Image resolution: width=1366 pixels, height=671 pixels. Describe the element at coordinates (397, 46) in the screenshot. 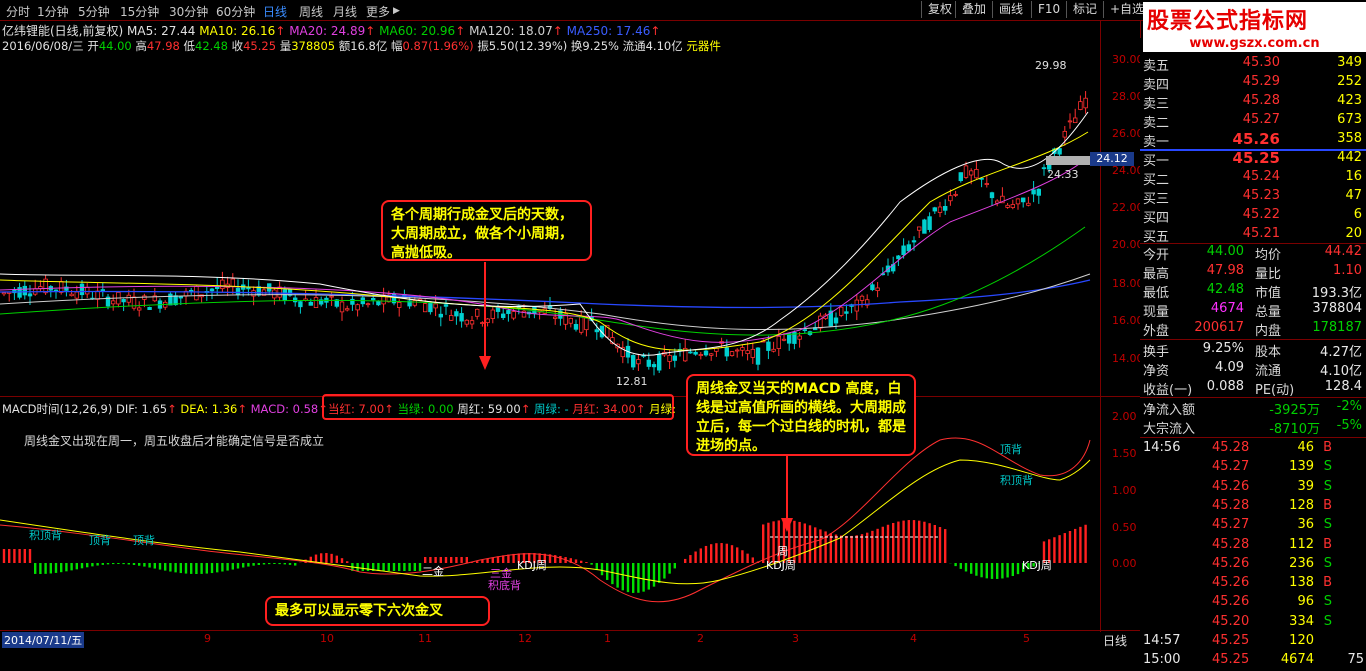

I see `range-label: 幅` at that location.